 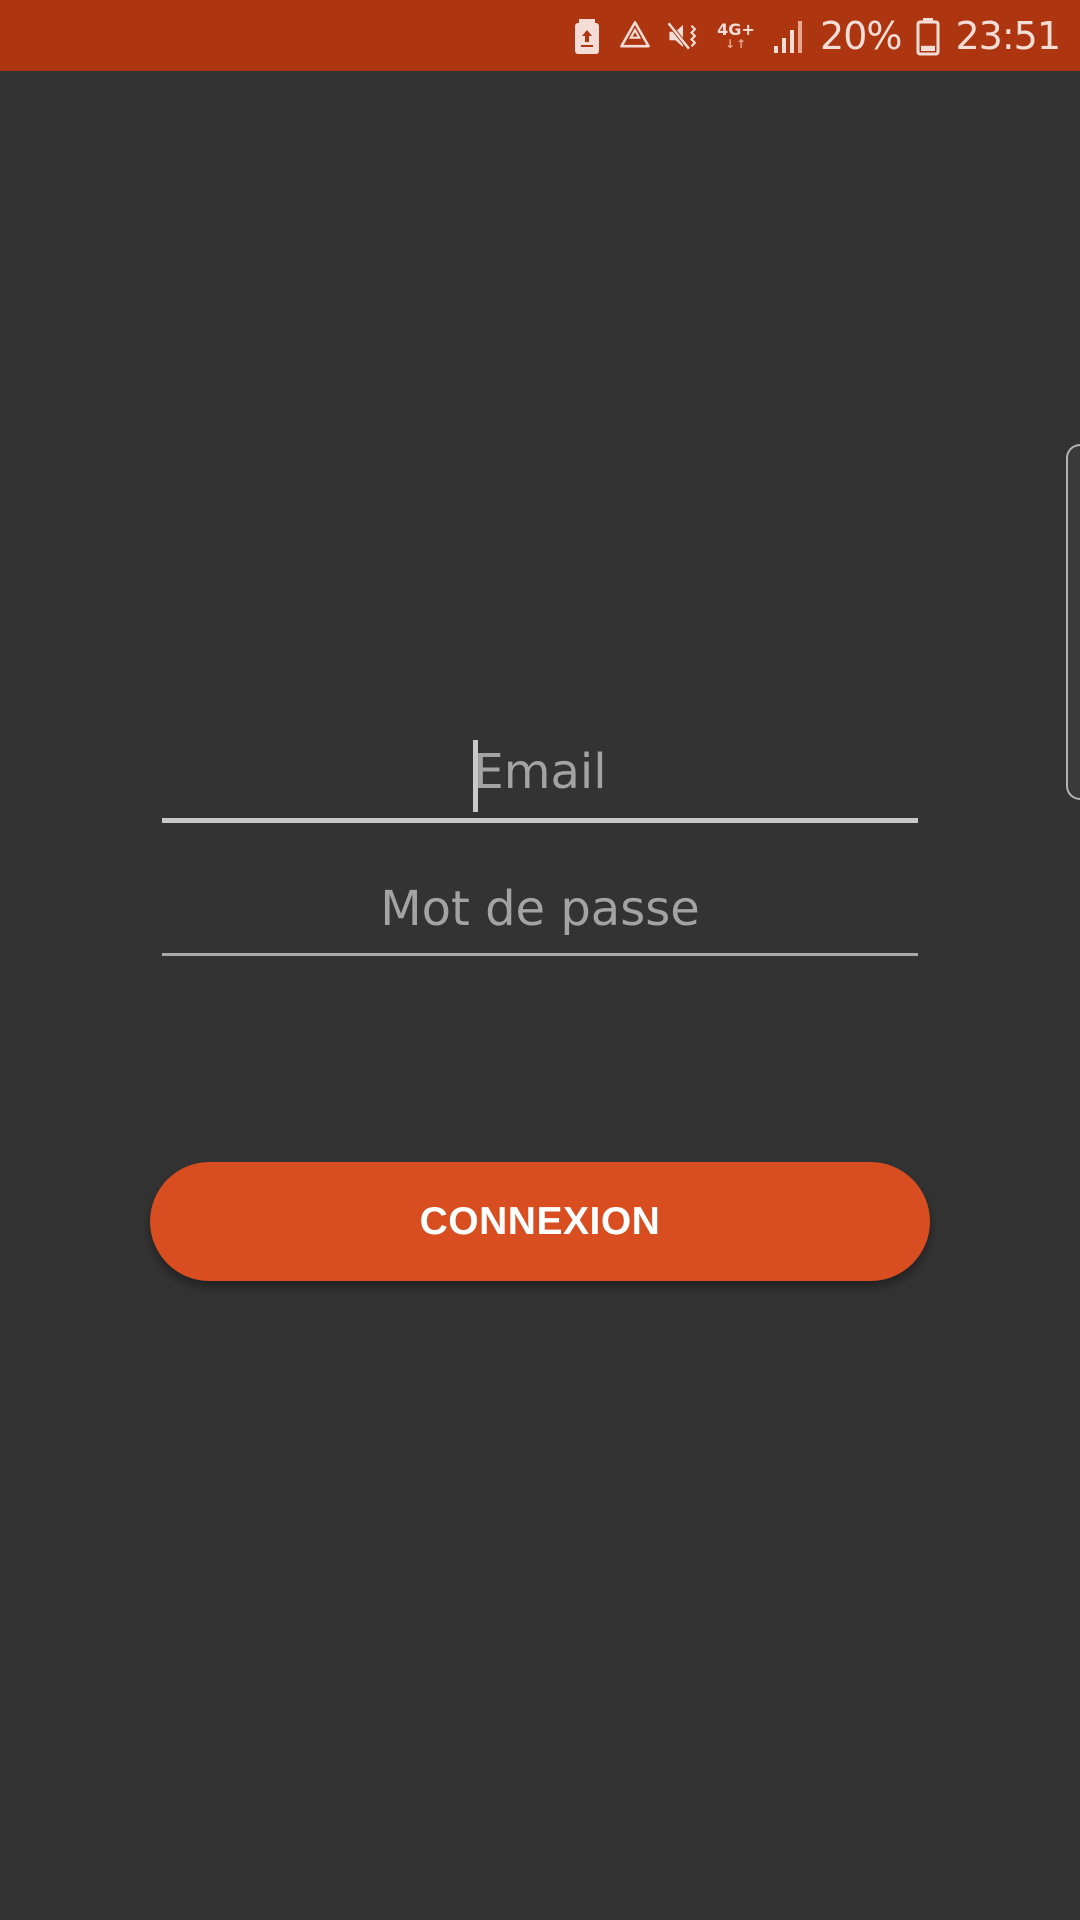 I want to click on network-type-label: 4G+, so click(x=736, y=29).